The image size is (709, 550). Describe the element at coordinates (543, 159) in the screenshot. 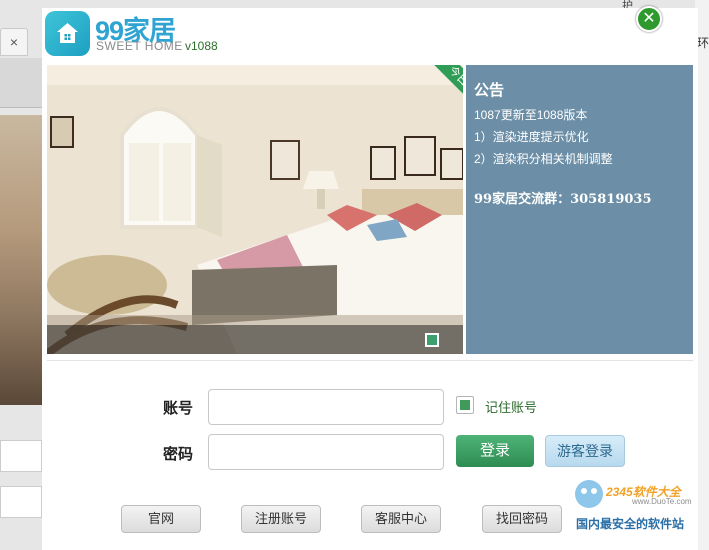

I see `announcement-line: 2）渲染积分相关机制调整` at that location.